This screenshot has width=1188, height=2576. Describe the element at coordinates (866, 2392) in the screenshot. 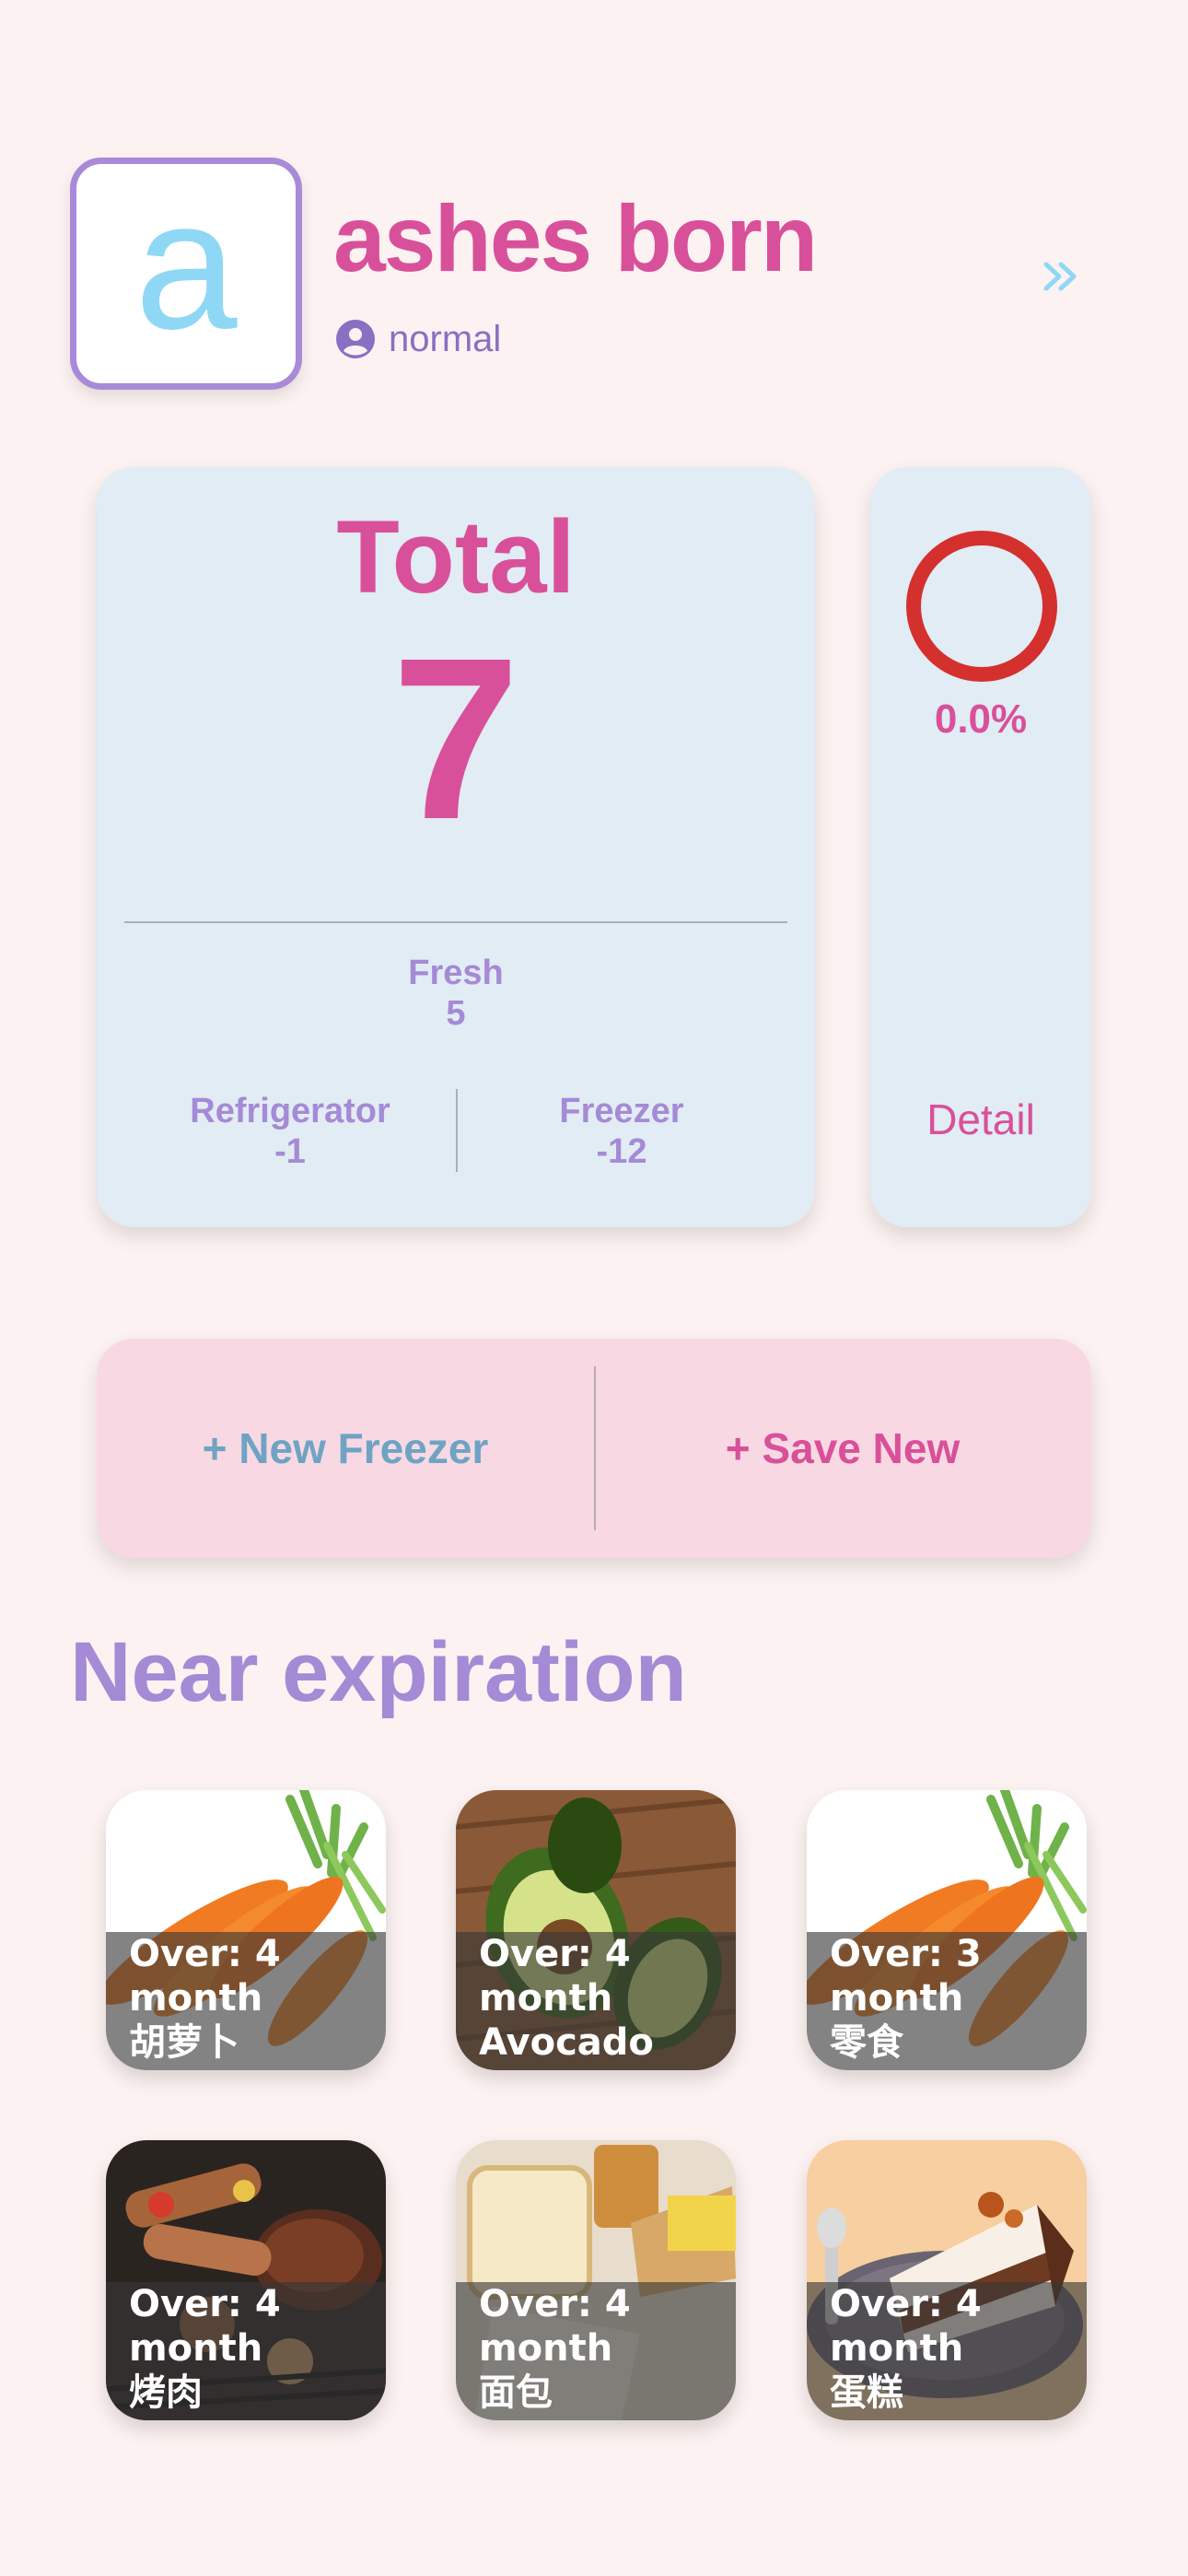

I see `food-name: 蛋糕` at that location.